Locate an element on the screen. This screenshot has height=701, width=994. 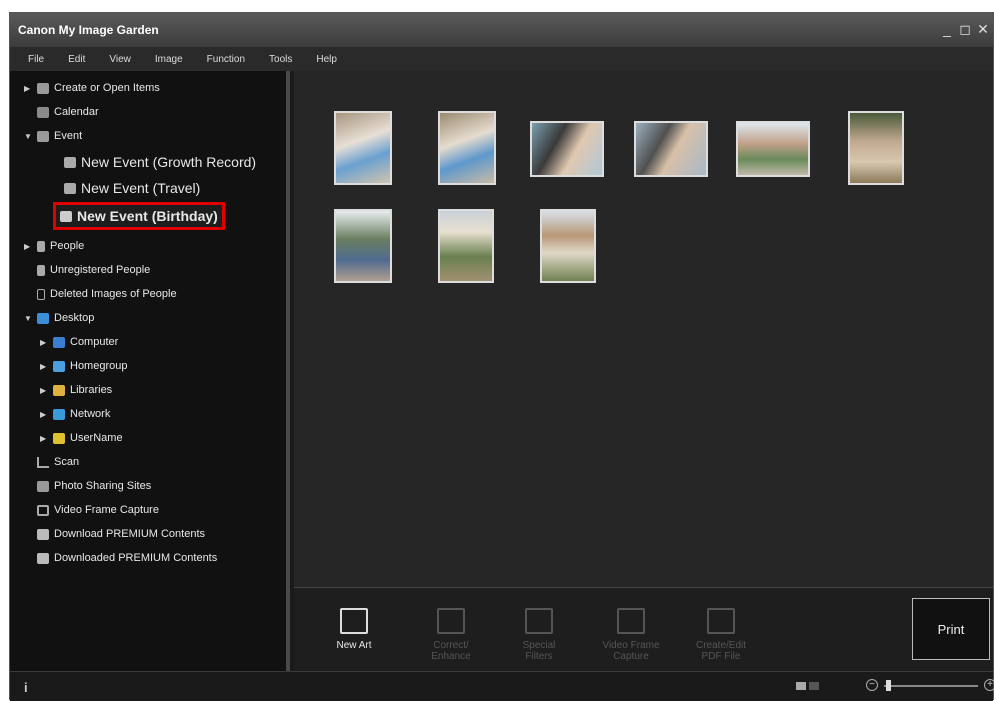
tree-label: Network is located at coordinates (90, 414).